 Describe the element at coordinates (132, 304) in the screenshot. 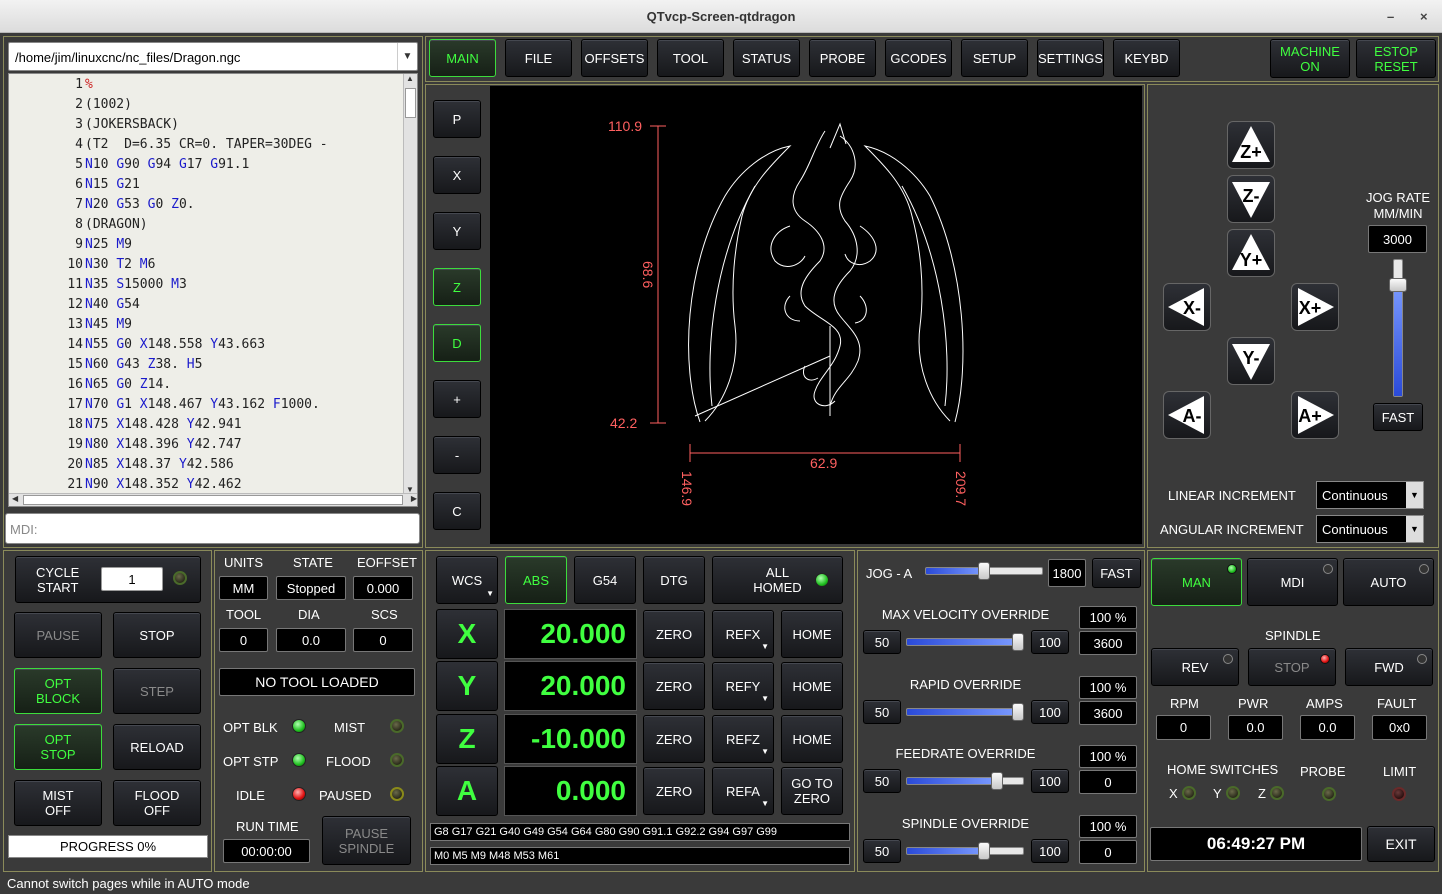

I see `code-token: 54` at that location.